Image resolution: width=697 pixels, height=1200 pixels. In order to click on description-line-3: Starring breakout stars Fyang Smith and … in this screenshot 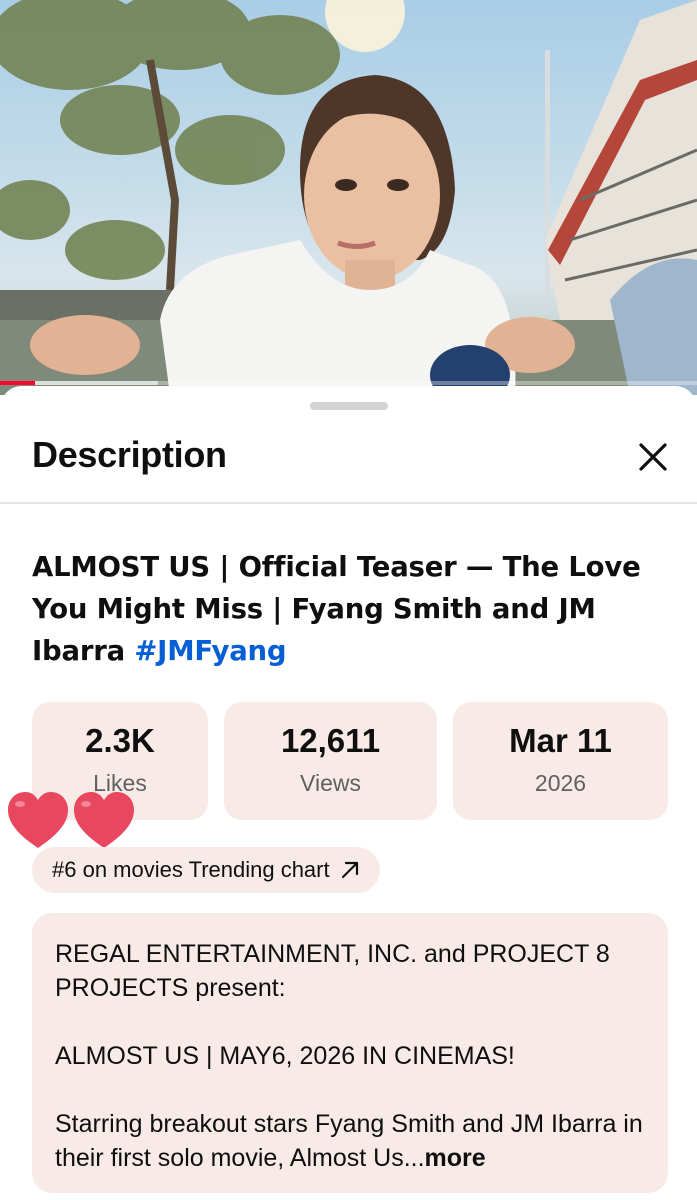, I will do `click(355, 1141)`.